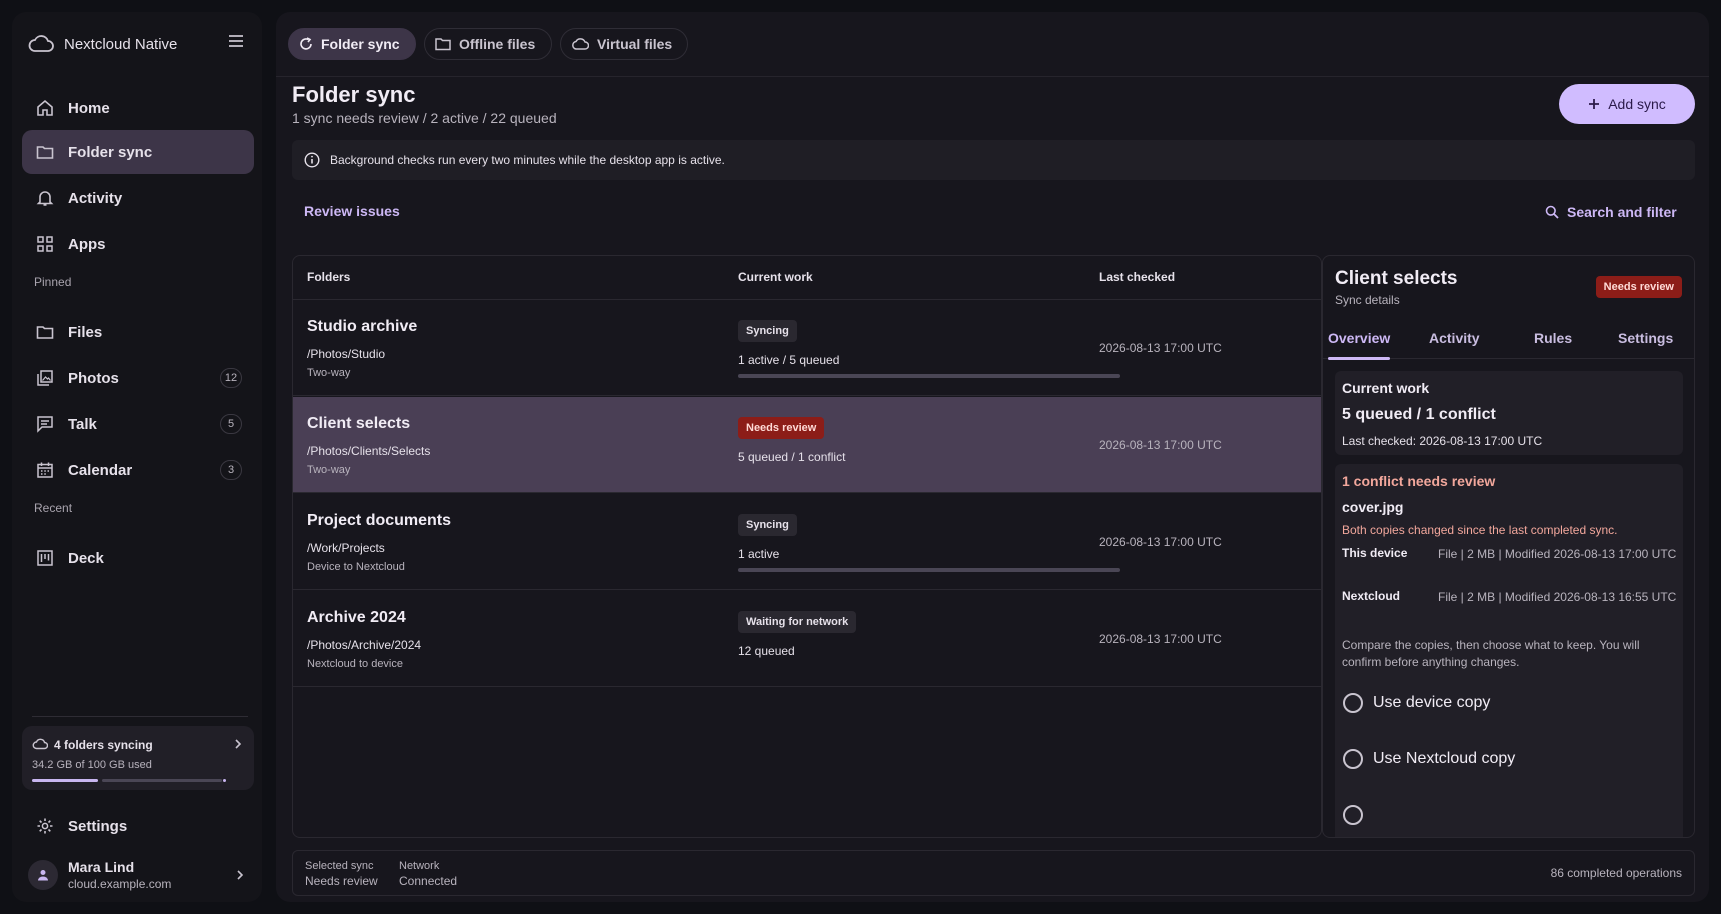 This screenshot has width=1721, height=914. What do you see at coordinates (121, 44) in the screenshot?
I see `app-name: Nextcloud Native` at bounding box center [121, 44].